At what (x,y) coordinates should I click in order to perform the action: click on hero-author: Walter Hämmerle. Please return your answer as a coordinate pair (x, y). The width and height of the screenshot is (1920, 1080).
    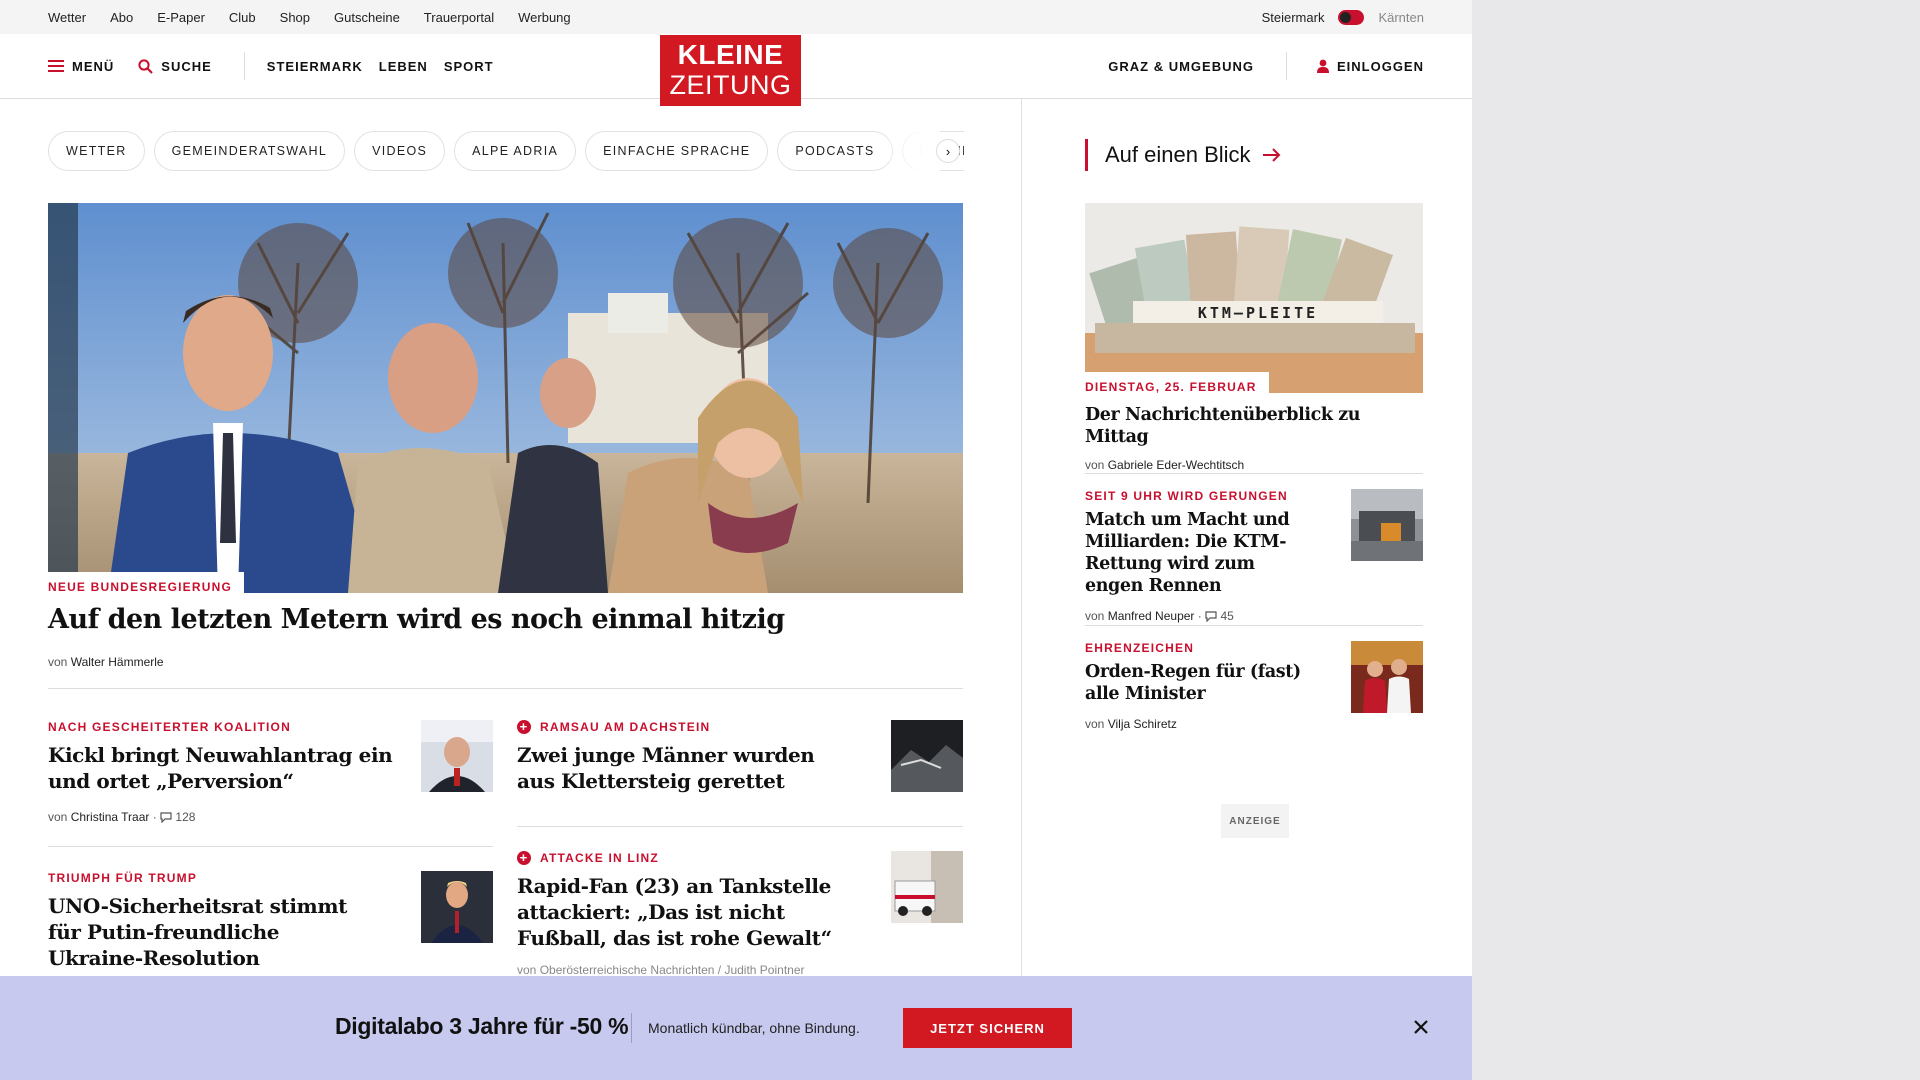
    Looking at the image, I should click on (117, 662).